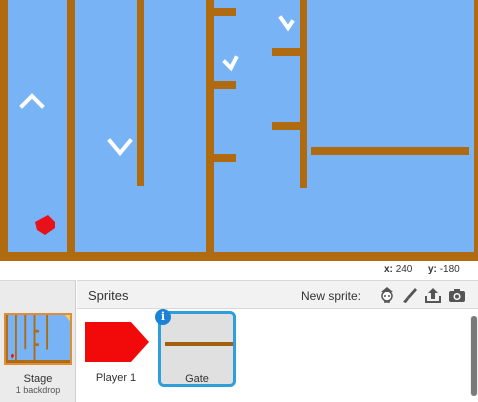 Image resolution: width=478 pixels, height=402 pixels. What do you see at coordinates (116, 378) in the screenshot?
I see `sprite-name: Player 1` at bounding box center [116, 378].